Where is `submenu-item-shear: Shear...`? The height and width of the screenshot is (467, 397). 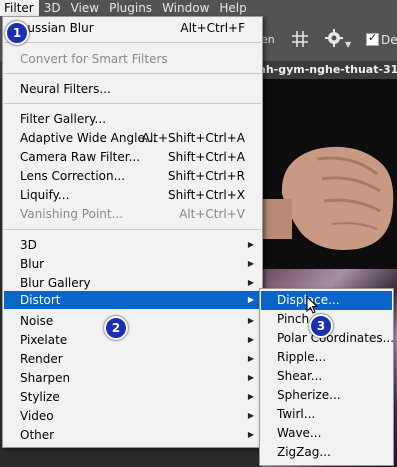
submenu-item-shear: Shear... is located at coordinates (326, 376).